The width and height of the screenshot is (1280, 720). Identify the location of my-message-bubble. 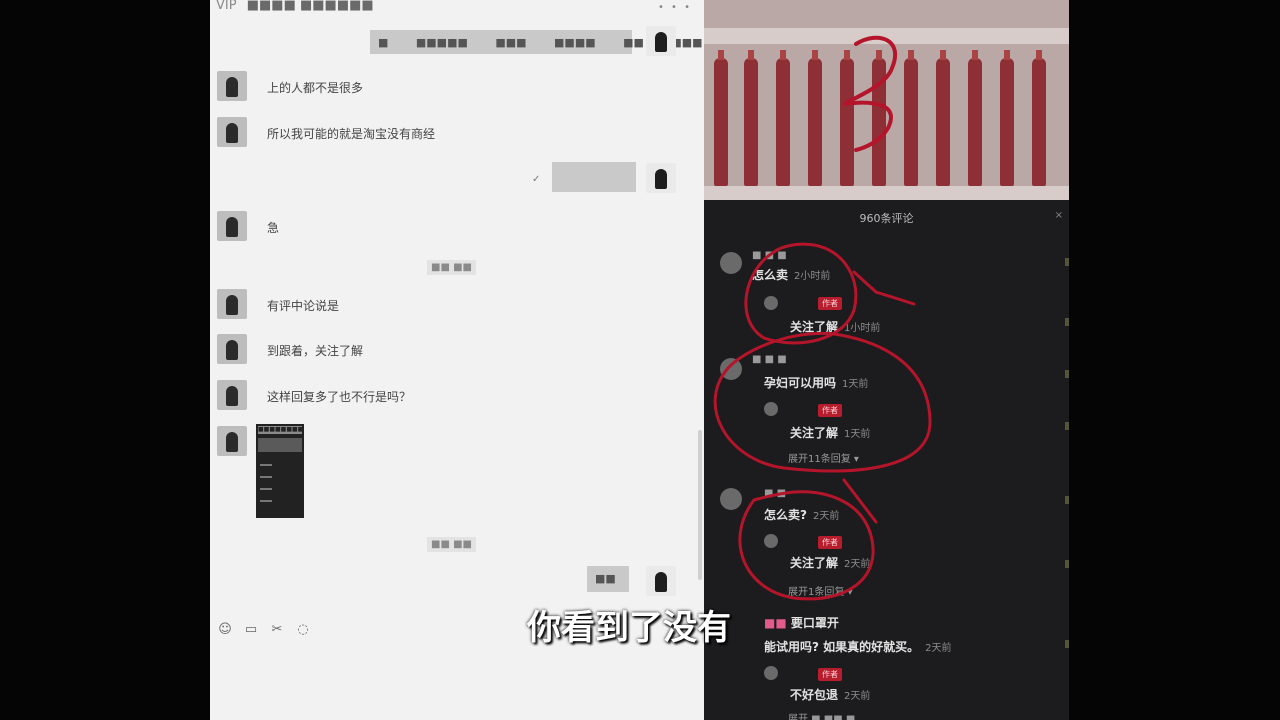
(594, 177).